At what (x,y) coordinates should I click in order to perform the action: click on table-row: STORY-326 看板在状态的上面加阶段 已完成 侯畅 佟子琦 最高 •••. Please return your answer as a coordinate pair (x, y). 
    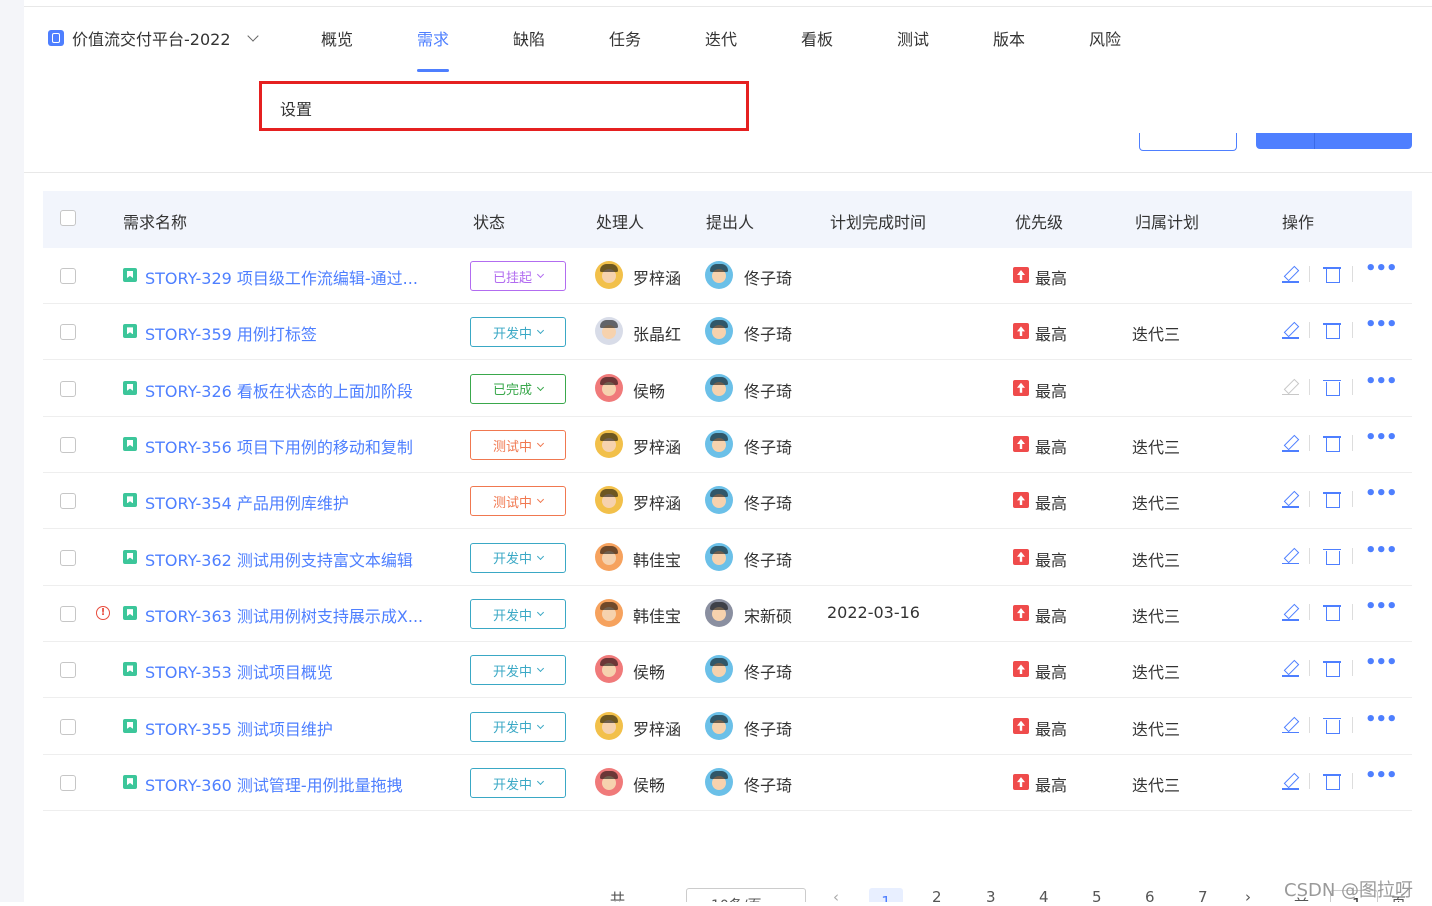
    Looking at the image, I should click on (727, 389).